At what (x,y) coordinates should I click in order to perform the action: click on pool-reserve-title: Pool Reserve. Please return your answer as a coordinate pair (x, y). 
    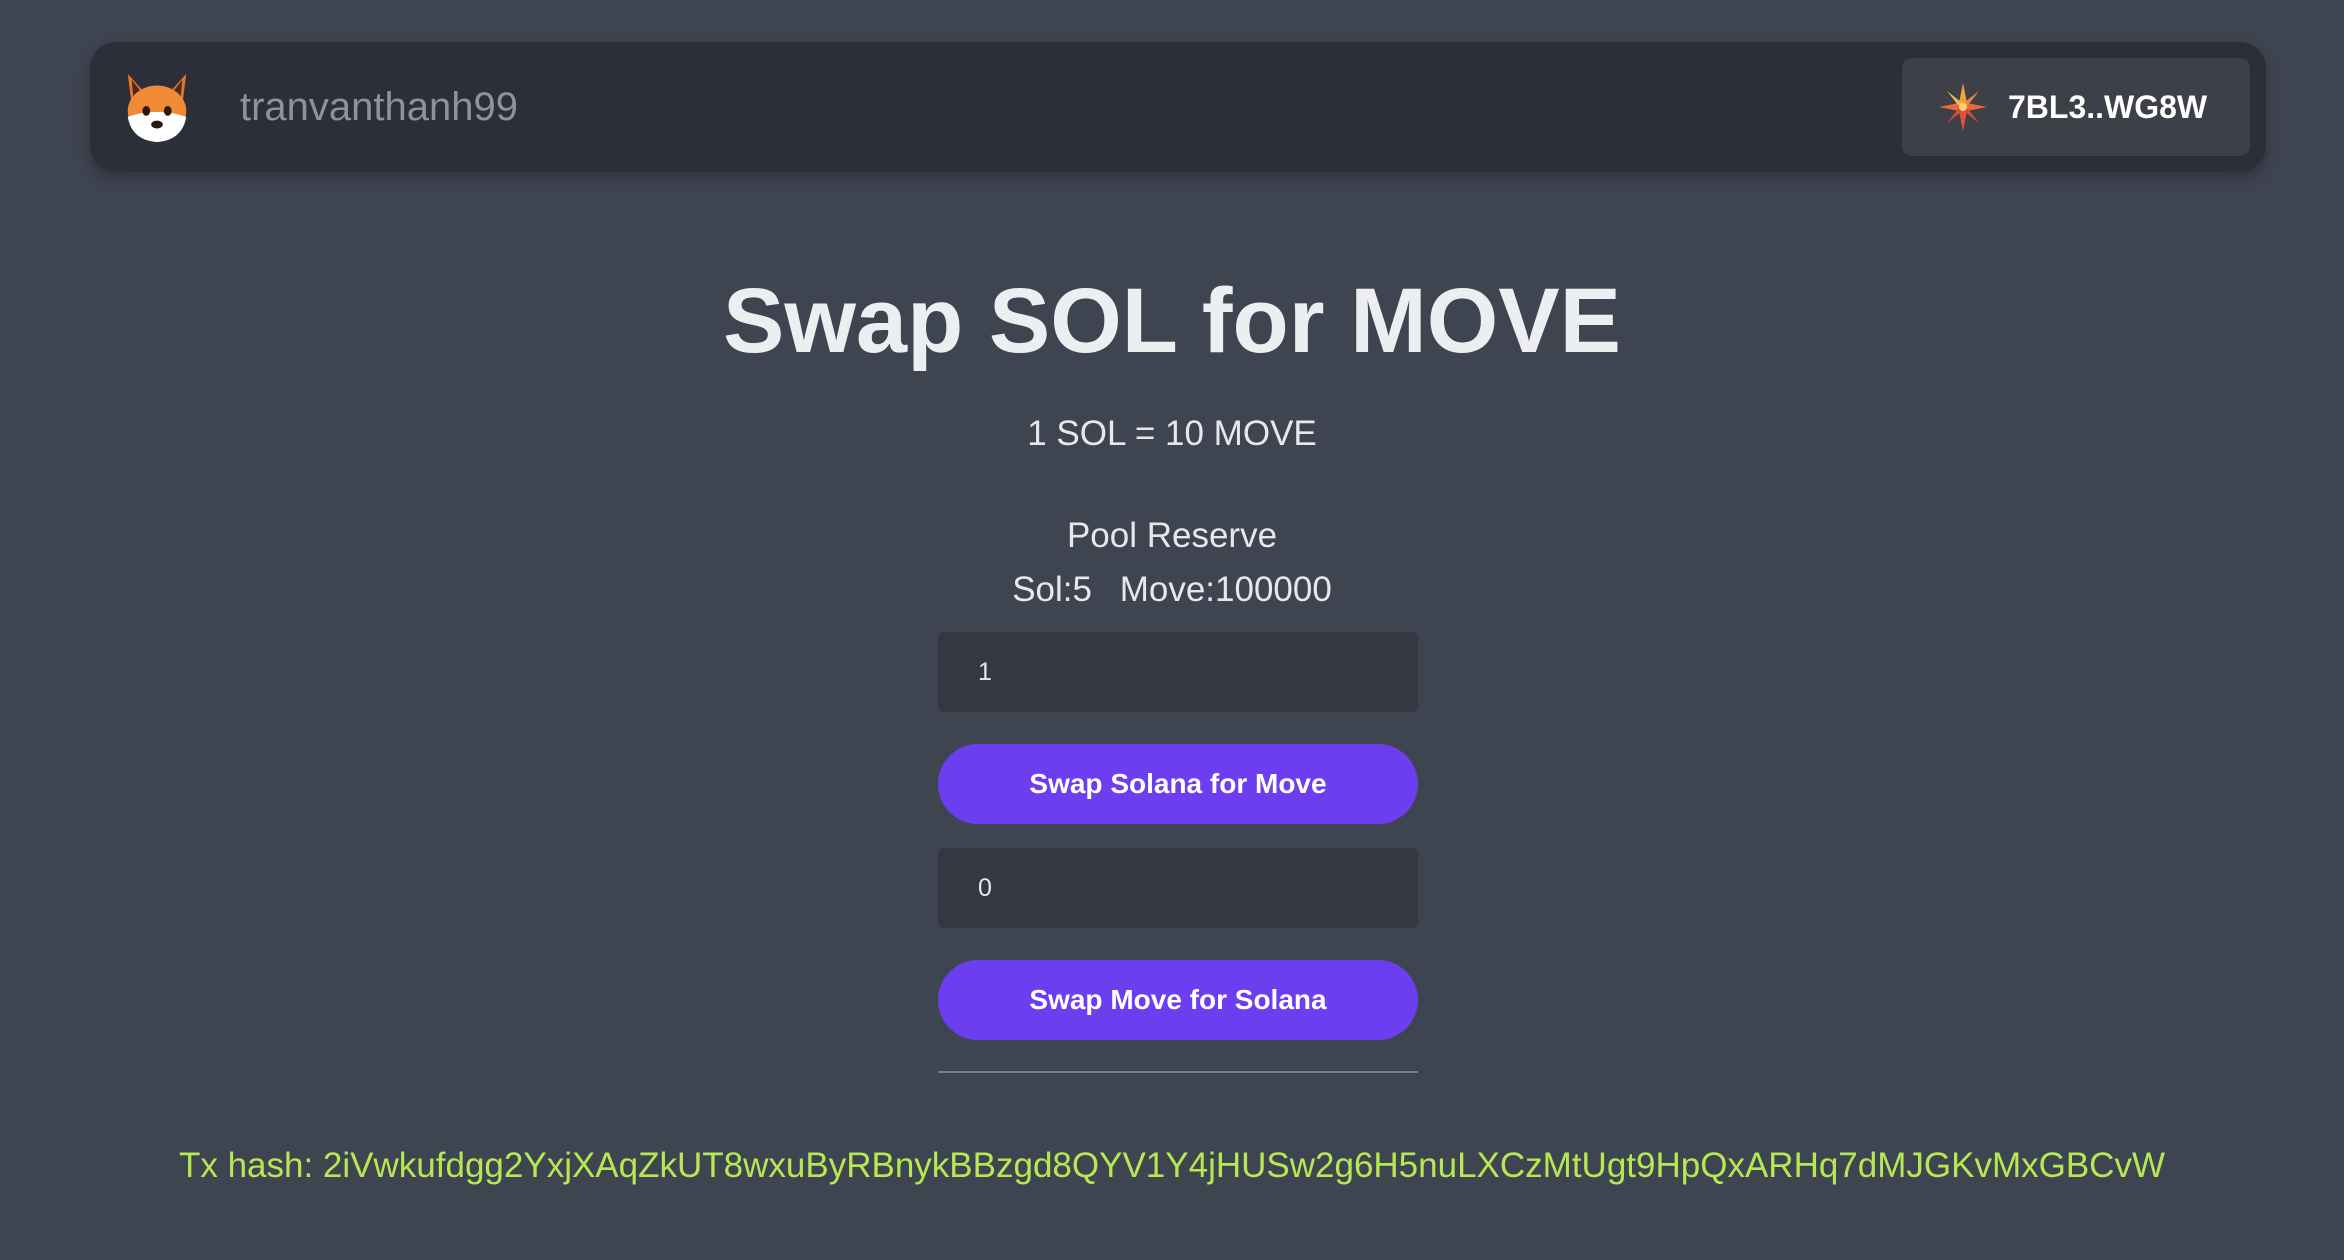
    Looking at the image, I should click on (1172, 535).